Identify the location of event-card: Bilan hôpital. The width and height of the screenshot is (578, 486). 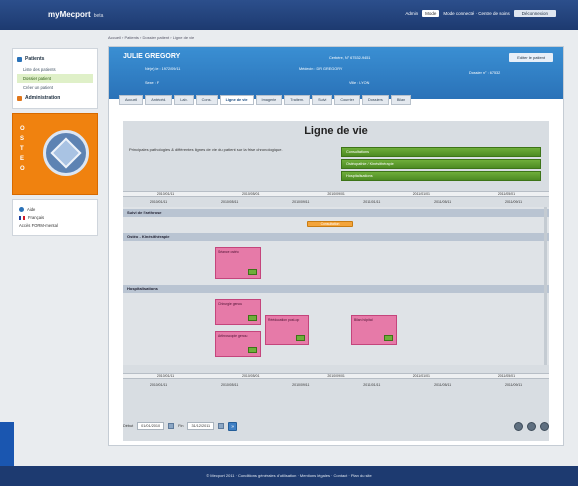
(374, 330).